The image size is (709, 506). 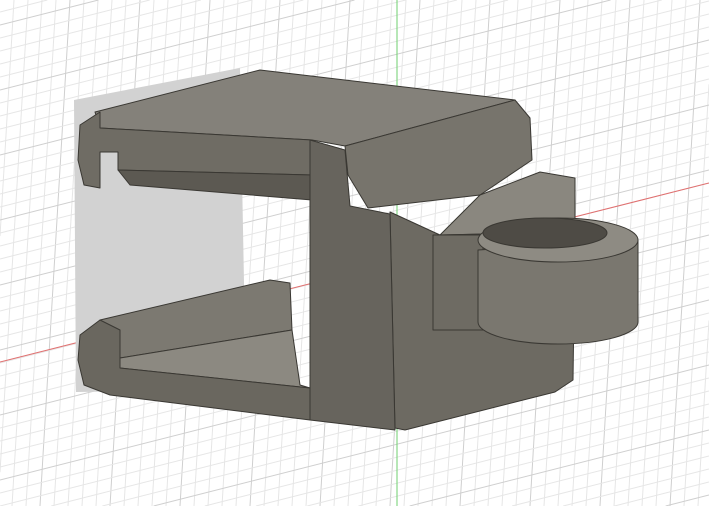 I want to click on ring-wall-left, so click(x=458, y=282).